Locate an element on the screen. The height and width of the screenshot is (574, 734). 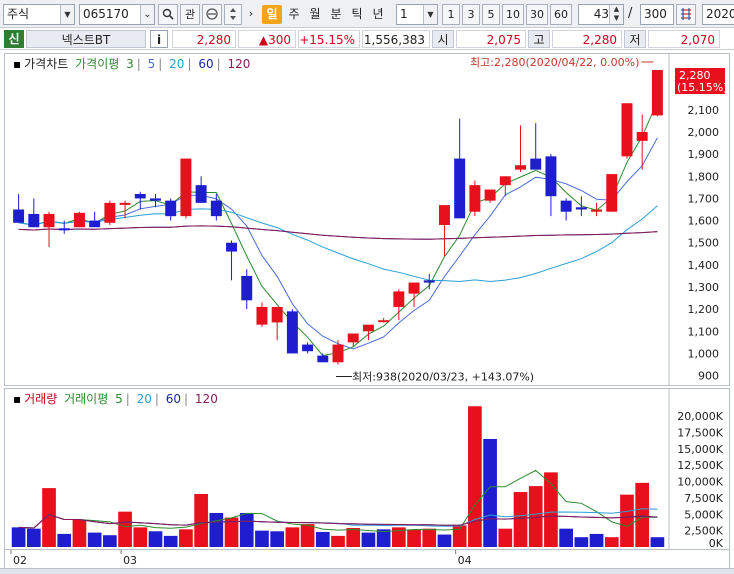
interval-60-button: 60 is located at coordinates (561, 14).